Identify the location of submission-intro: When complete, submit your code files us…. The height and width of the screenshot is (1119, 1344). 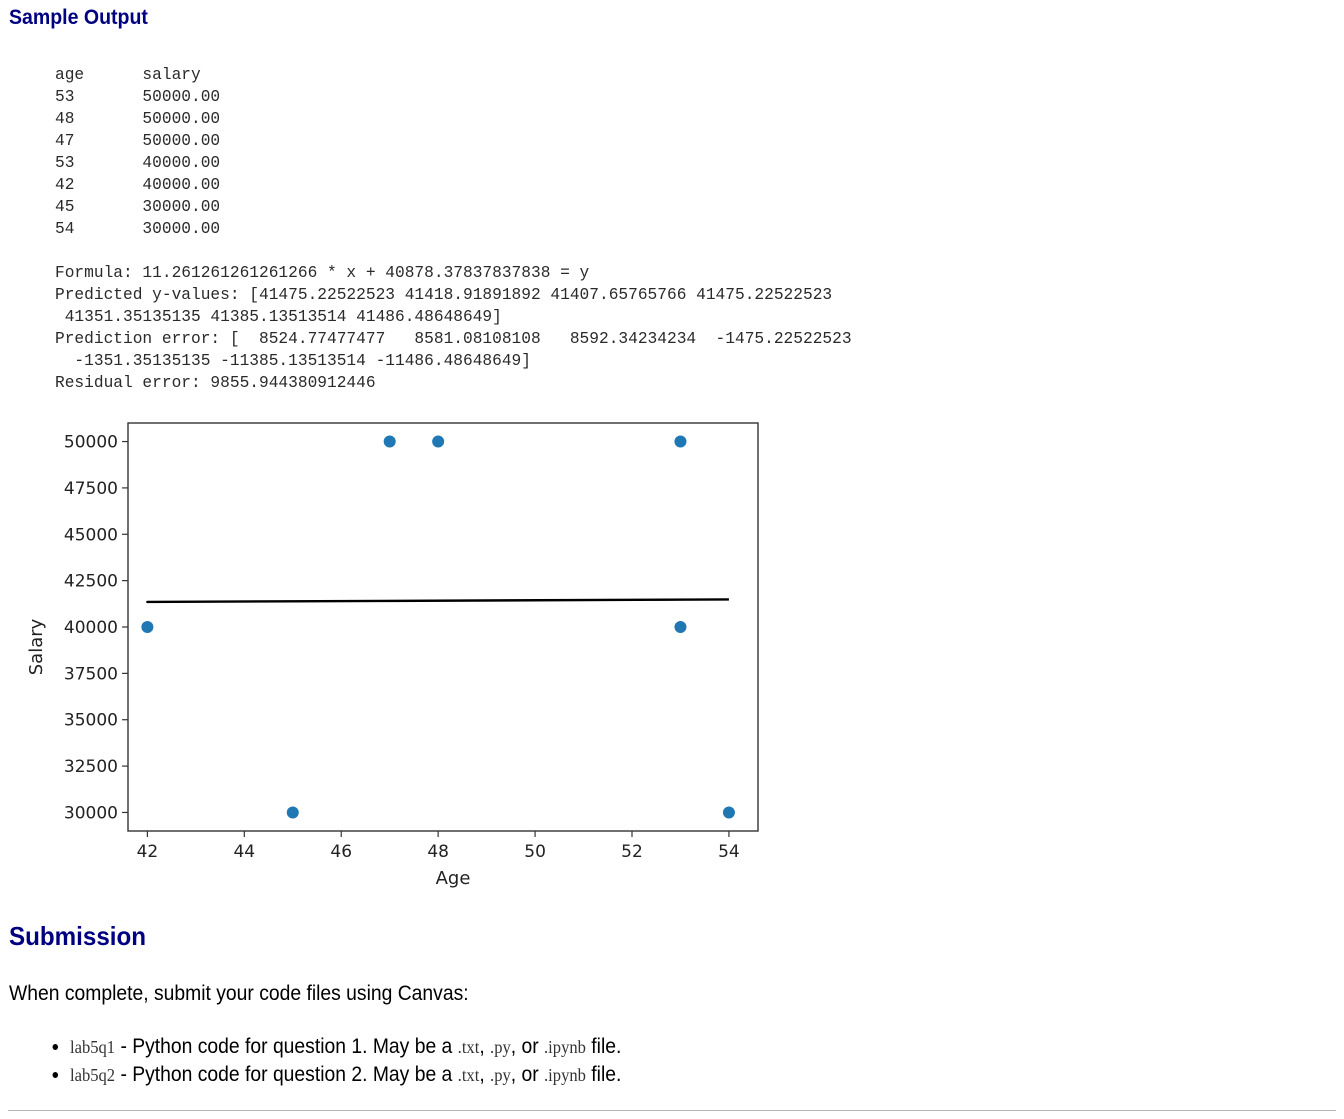
(239, 993).